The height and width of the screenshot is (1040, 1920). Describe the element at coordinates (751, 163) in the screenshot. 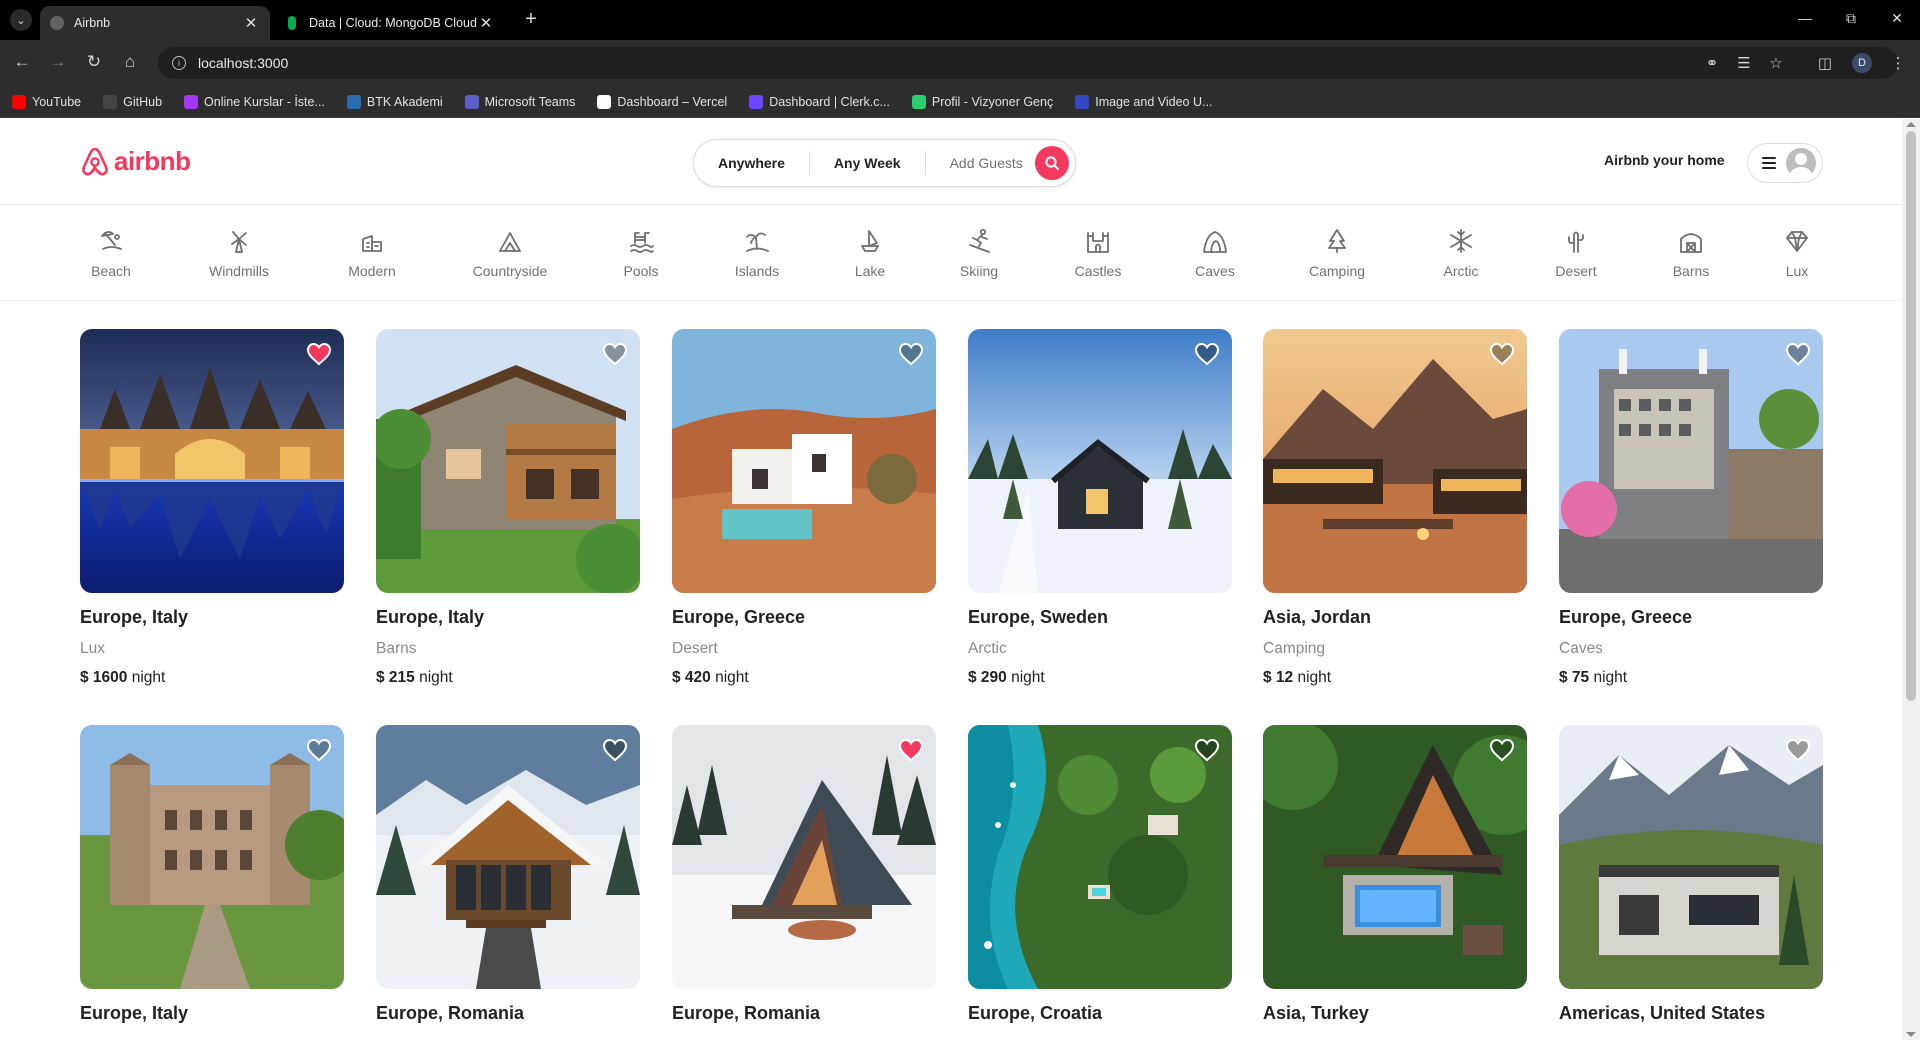

I see `search-where: Anywhere` at that location.